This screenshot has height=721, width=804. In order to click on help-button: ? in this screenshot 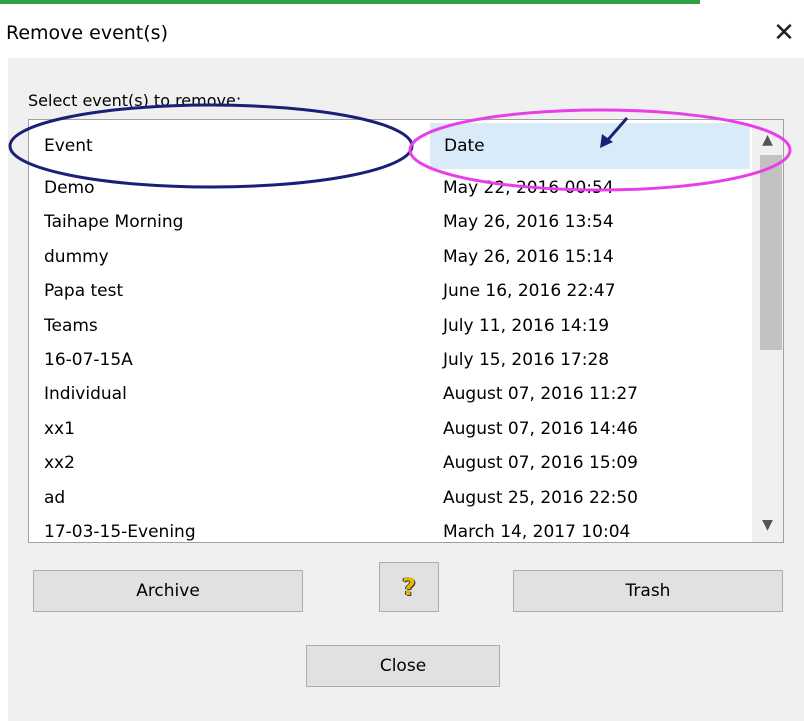, I will do `click(409, 587)`.